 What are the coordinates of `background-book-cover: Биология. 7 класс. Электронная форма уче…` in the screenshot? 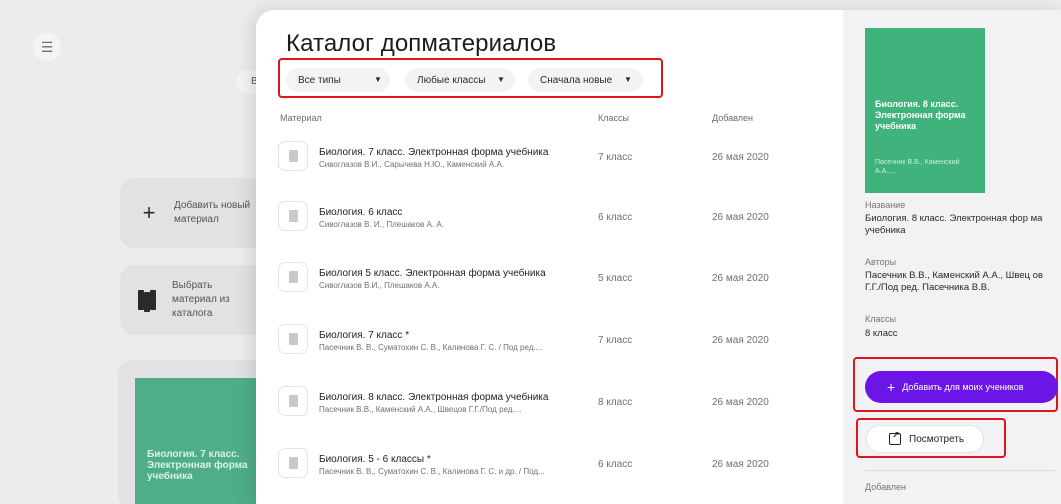 It's located at (197, 441).